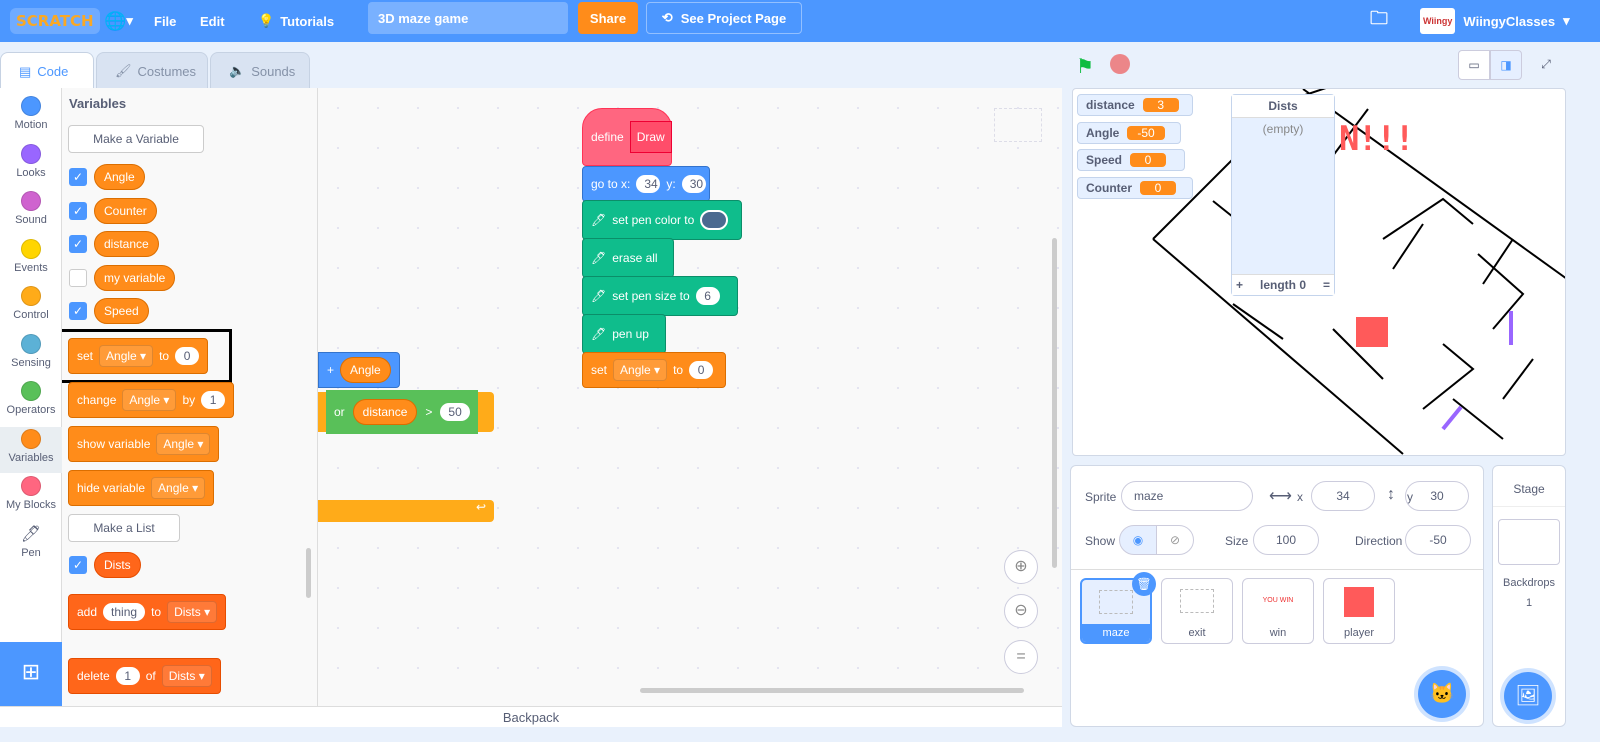 Image resolution: width=1600 pixels, height=742 pixels. What do you see at coordinates (135, 277) in the screenshot?
I see `variable-reporter: my variable` at bounding box center [135, 277].